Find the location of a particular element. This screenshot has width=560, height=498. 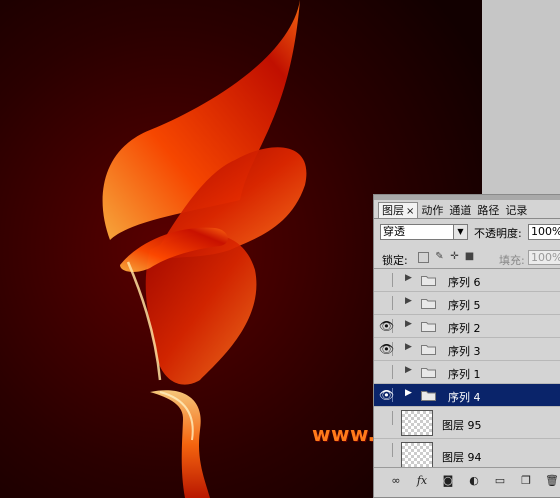

layer-row: ▶ 序列 6 is located at coordinates (467, 280).